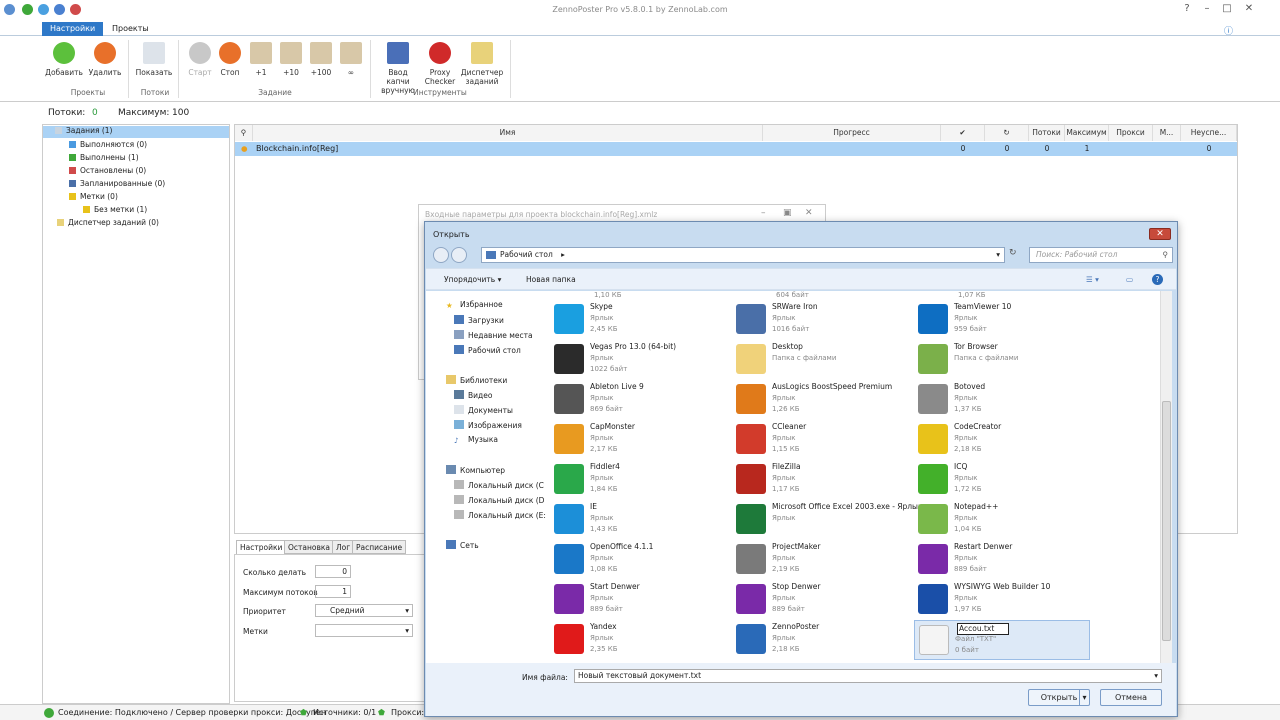  I want to click on nav-desktop: Рабочий стол, so click(487, 350).